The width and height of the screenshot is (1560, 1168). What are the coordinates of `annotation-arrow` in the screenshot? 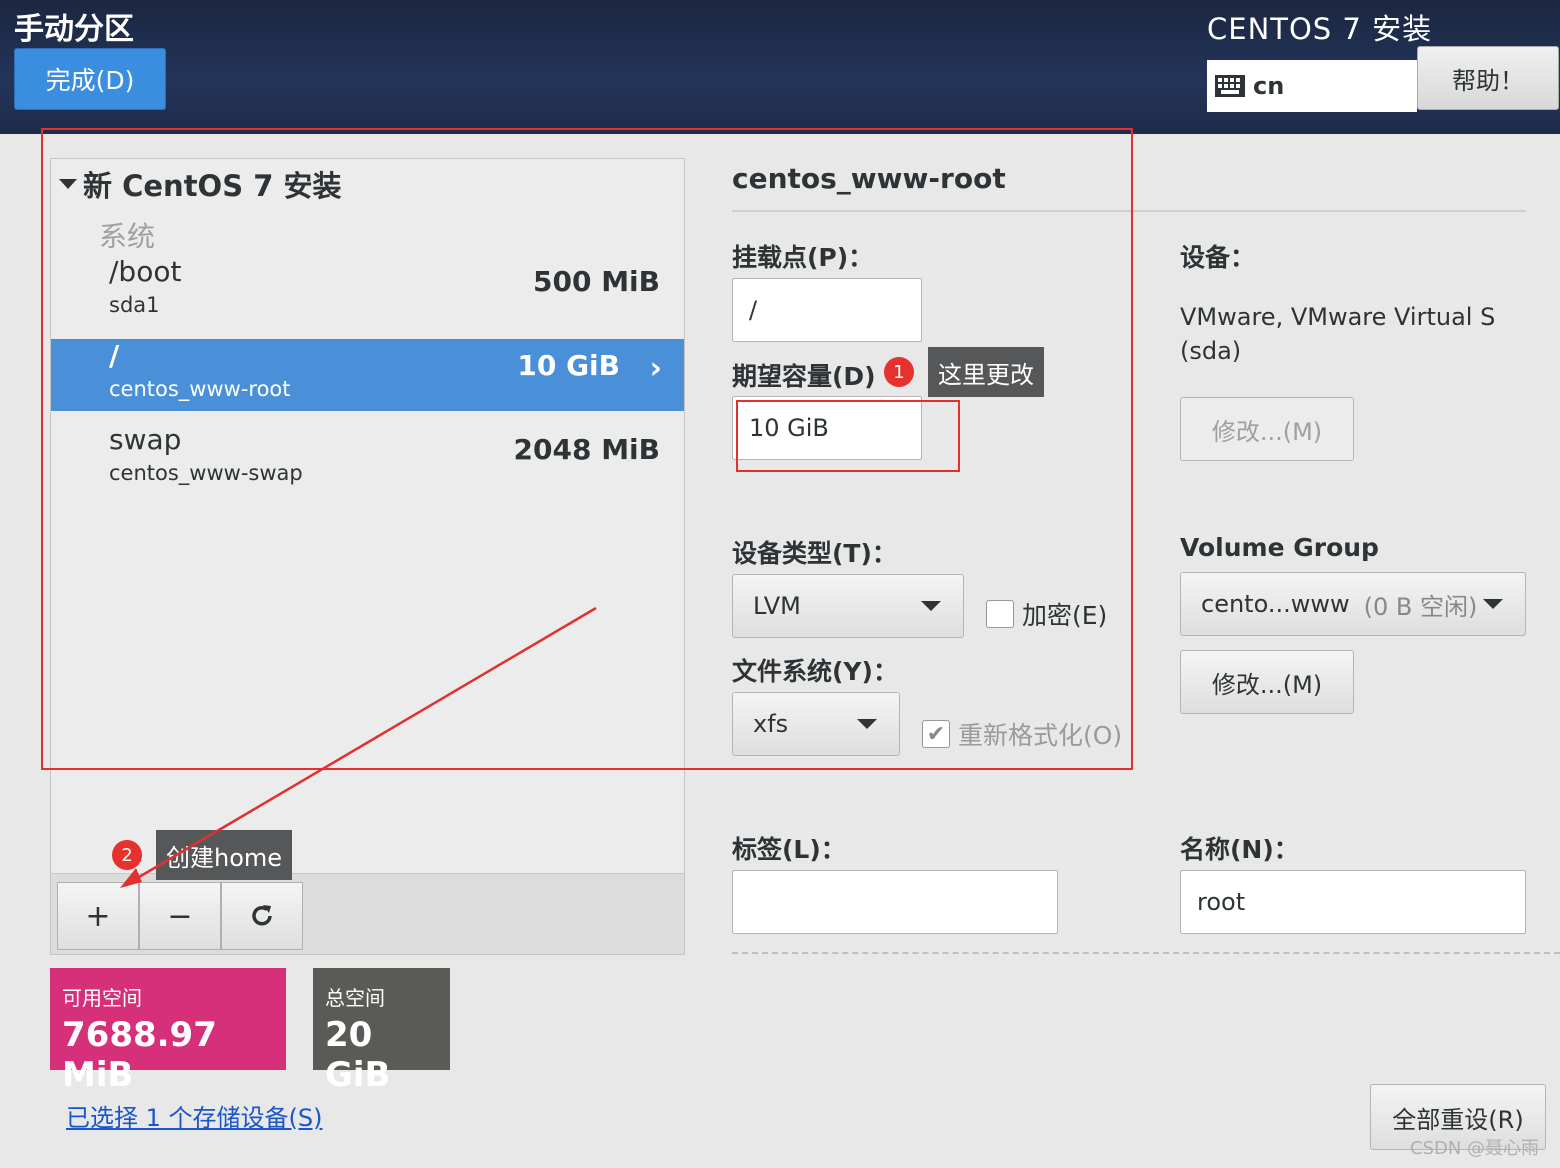 It's located at (358, 747).